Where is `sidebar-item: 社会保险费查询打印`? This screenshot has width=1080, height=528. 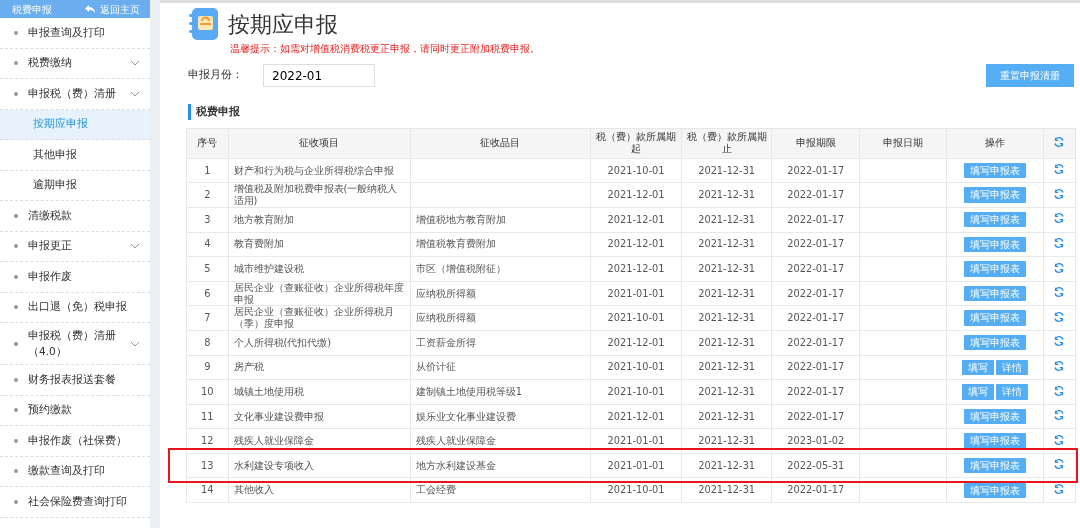 sidebar-item: 社会保险费查询打印 is located at coordinates (75, 502).